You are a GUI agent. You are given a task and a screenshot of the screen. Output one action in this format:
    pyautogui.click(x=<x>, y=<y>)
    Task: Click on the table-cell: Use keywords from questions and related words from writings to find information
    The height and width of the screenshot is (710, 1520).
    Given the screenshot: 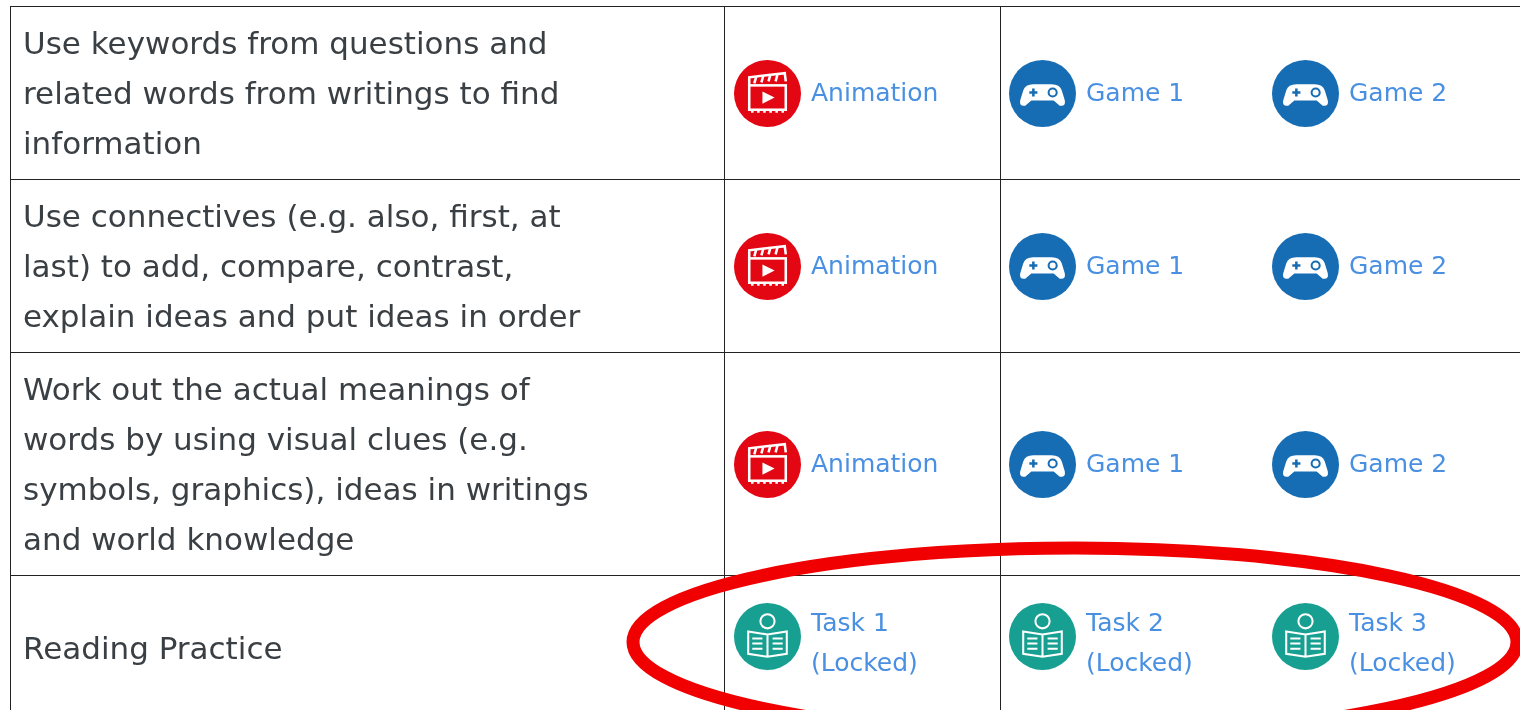 What is the action you would take?
    pyautogui.click(x=367, y=93)
    